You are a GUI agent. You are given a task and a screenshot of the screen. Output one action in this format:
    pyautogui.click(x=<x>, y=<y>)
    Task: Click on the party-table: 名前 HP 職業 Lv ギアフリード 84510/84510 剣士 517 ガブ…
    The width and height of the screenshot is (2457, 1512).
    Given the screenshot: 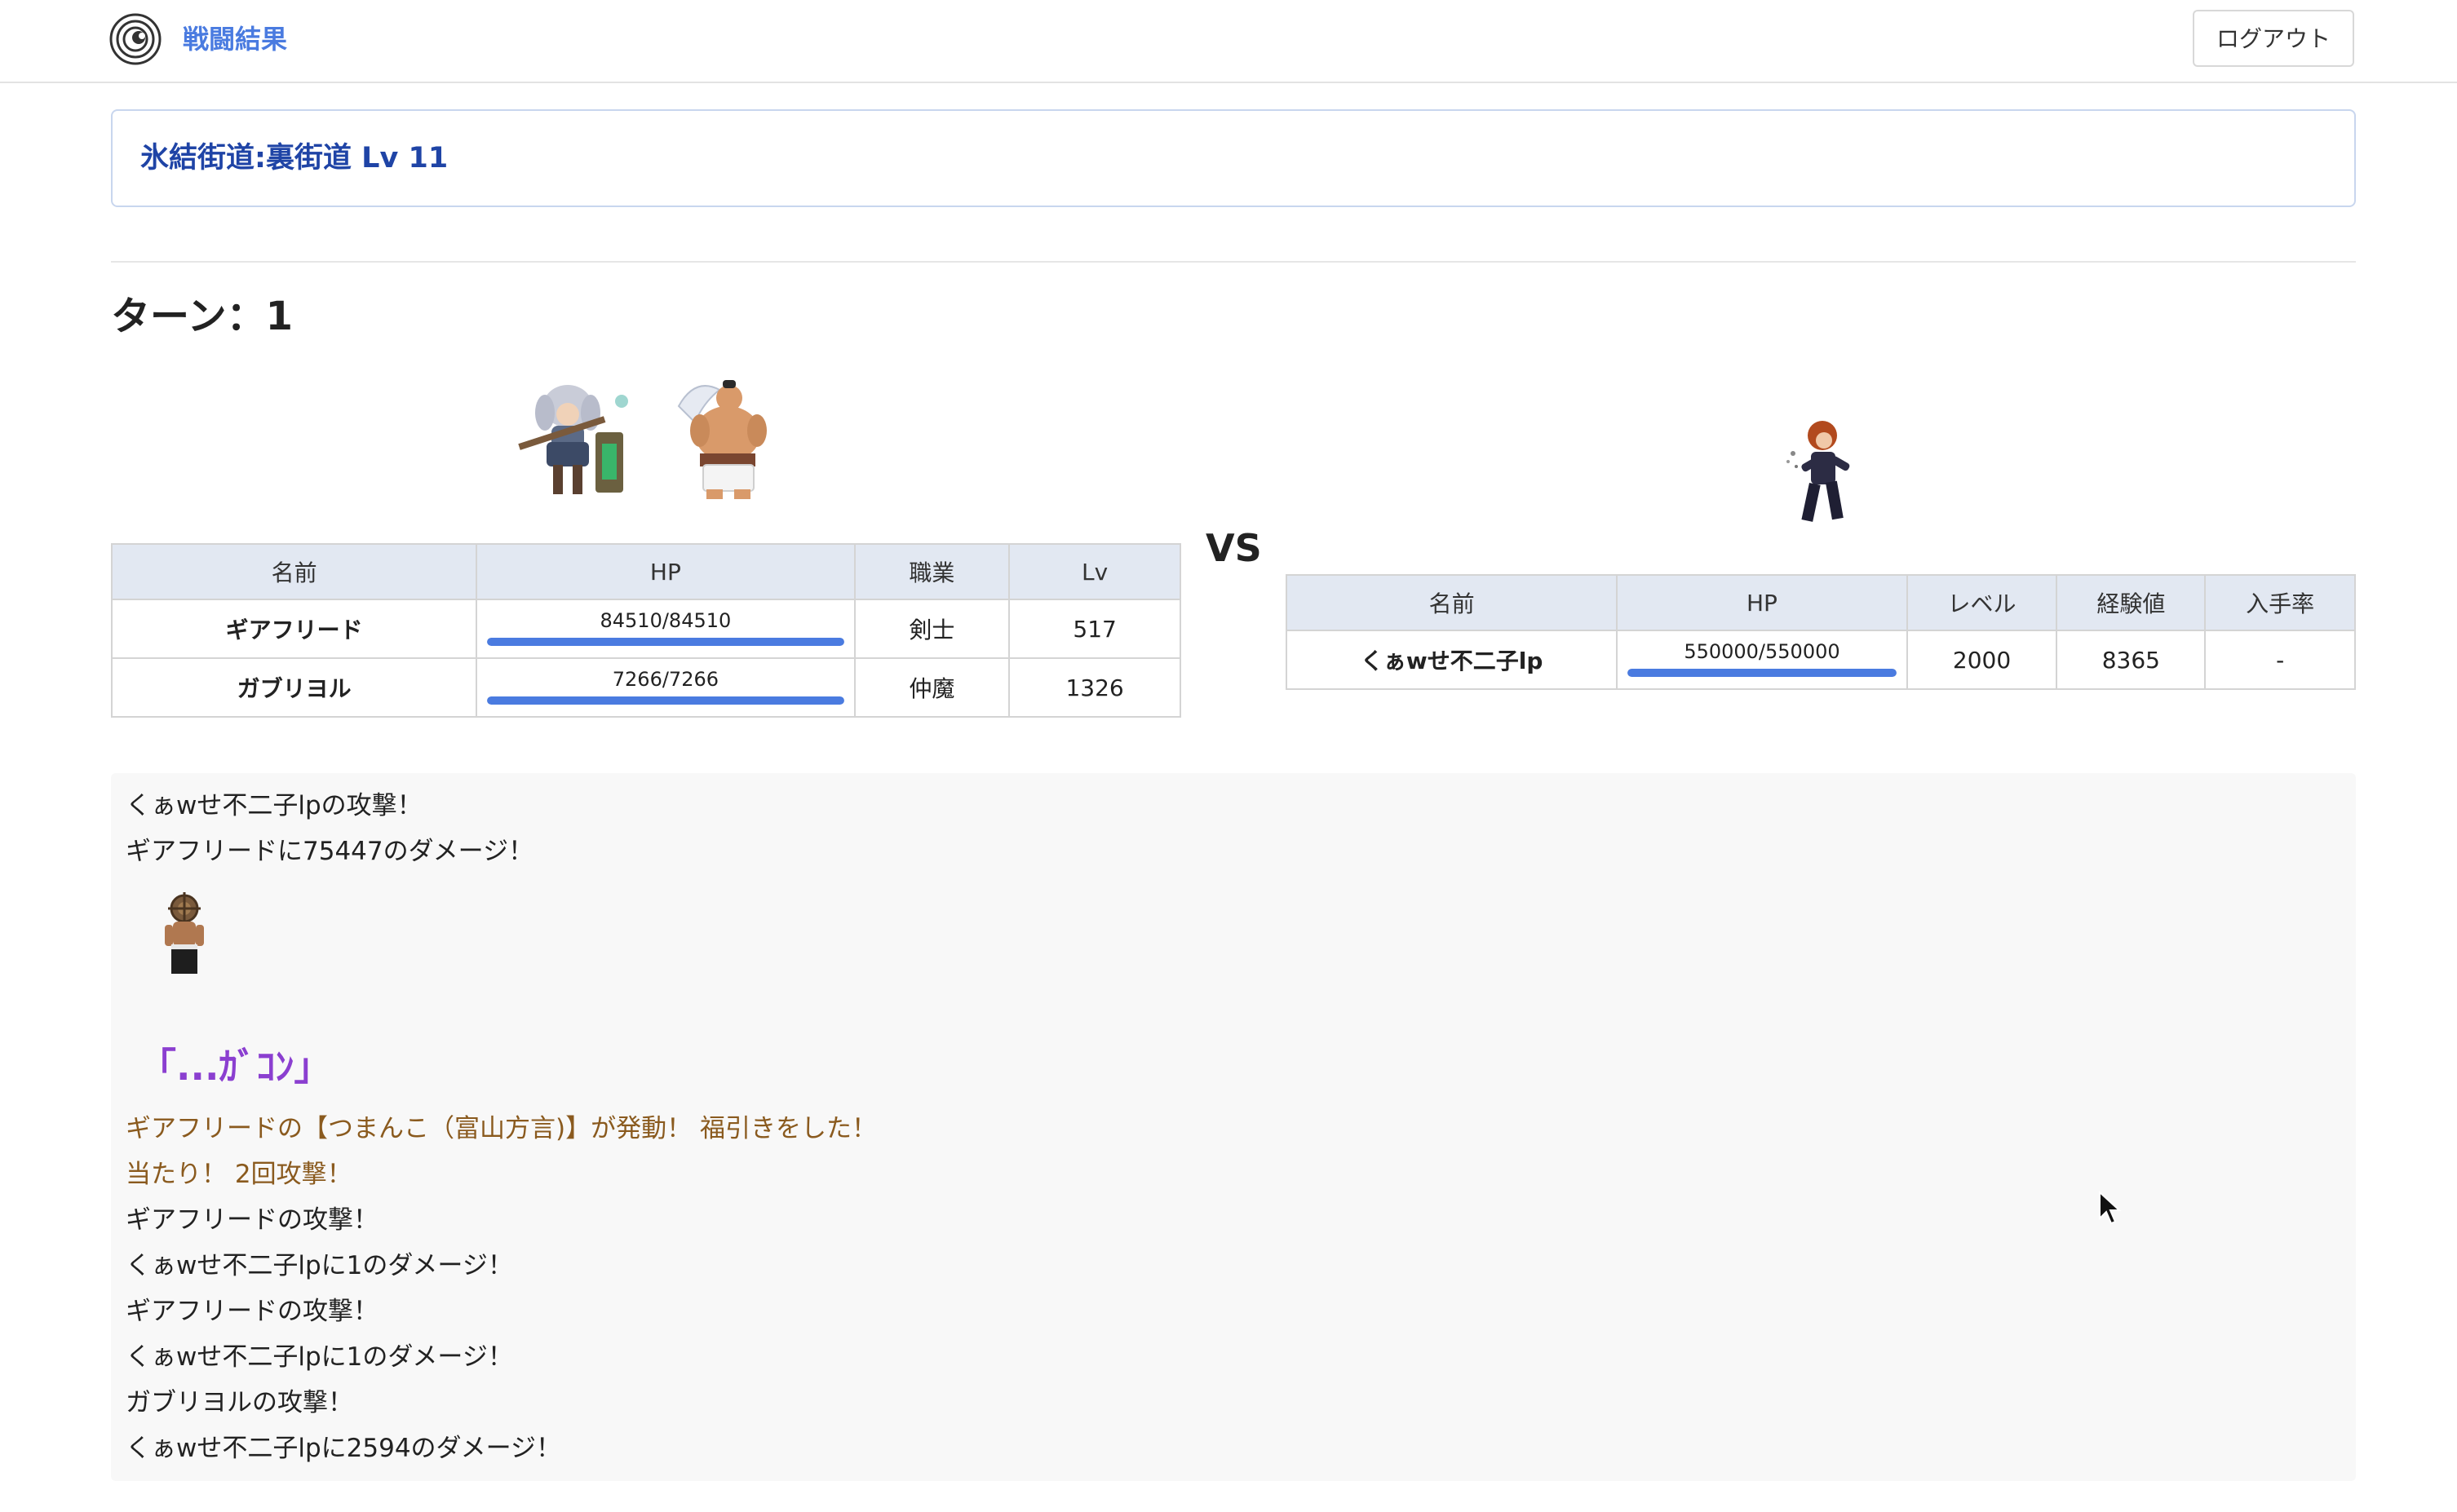 What is the action you would take?
    pyautogui.click(x=646, y=630)
    